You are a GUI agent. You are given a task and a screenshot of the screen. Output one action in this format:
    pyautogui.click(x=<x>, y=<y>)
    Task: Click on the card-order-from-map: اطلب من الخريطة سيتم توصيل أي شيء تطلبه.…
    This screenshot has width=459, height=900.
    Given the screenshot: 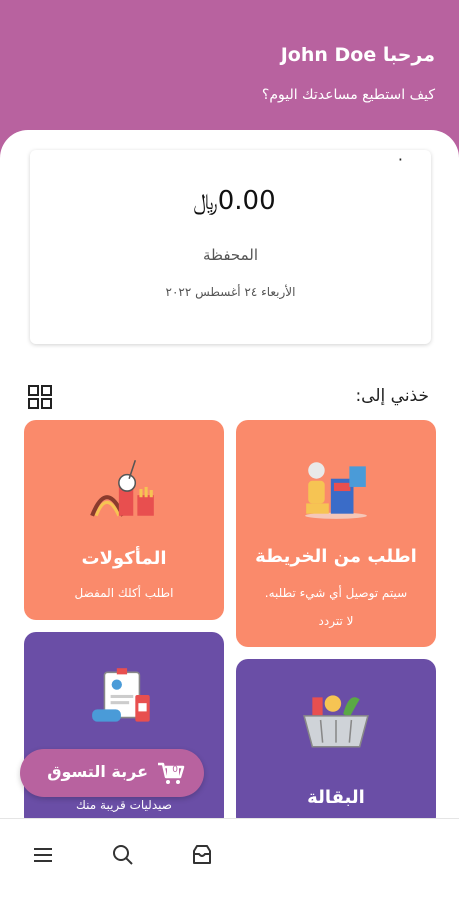 What is the action you would take?
    pyautogui.click(x=336, y=533)
    